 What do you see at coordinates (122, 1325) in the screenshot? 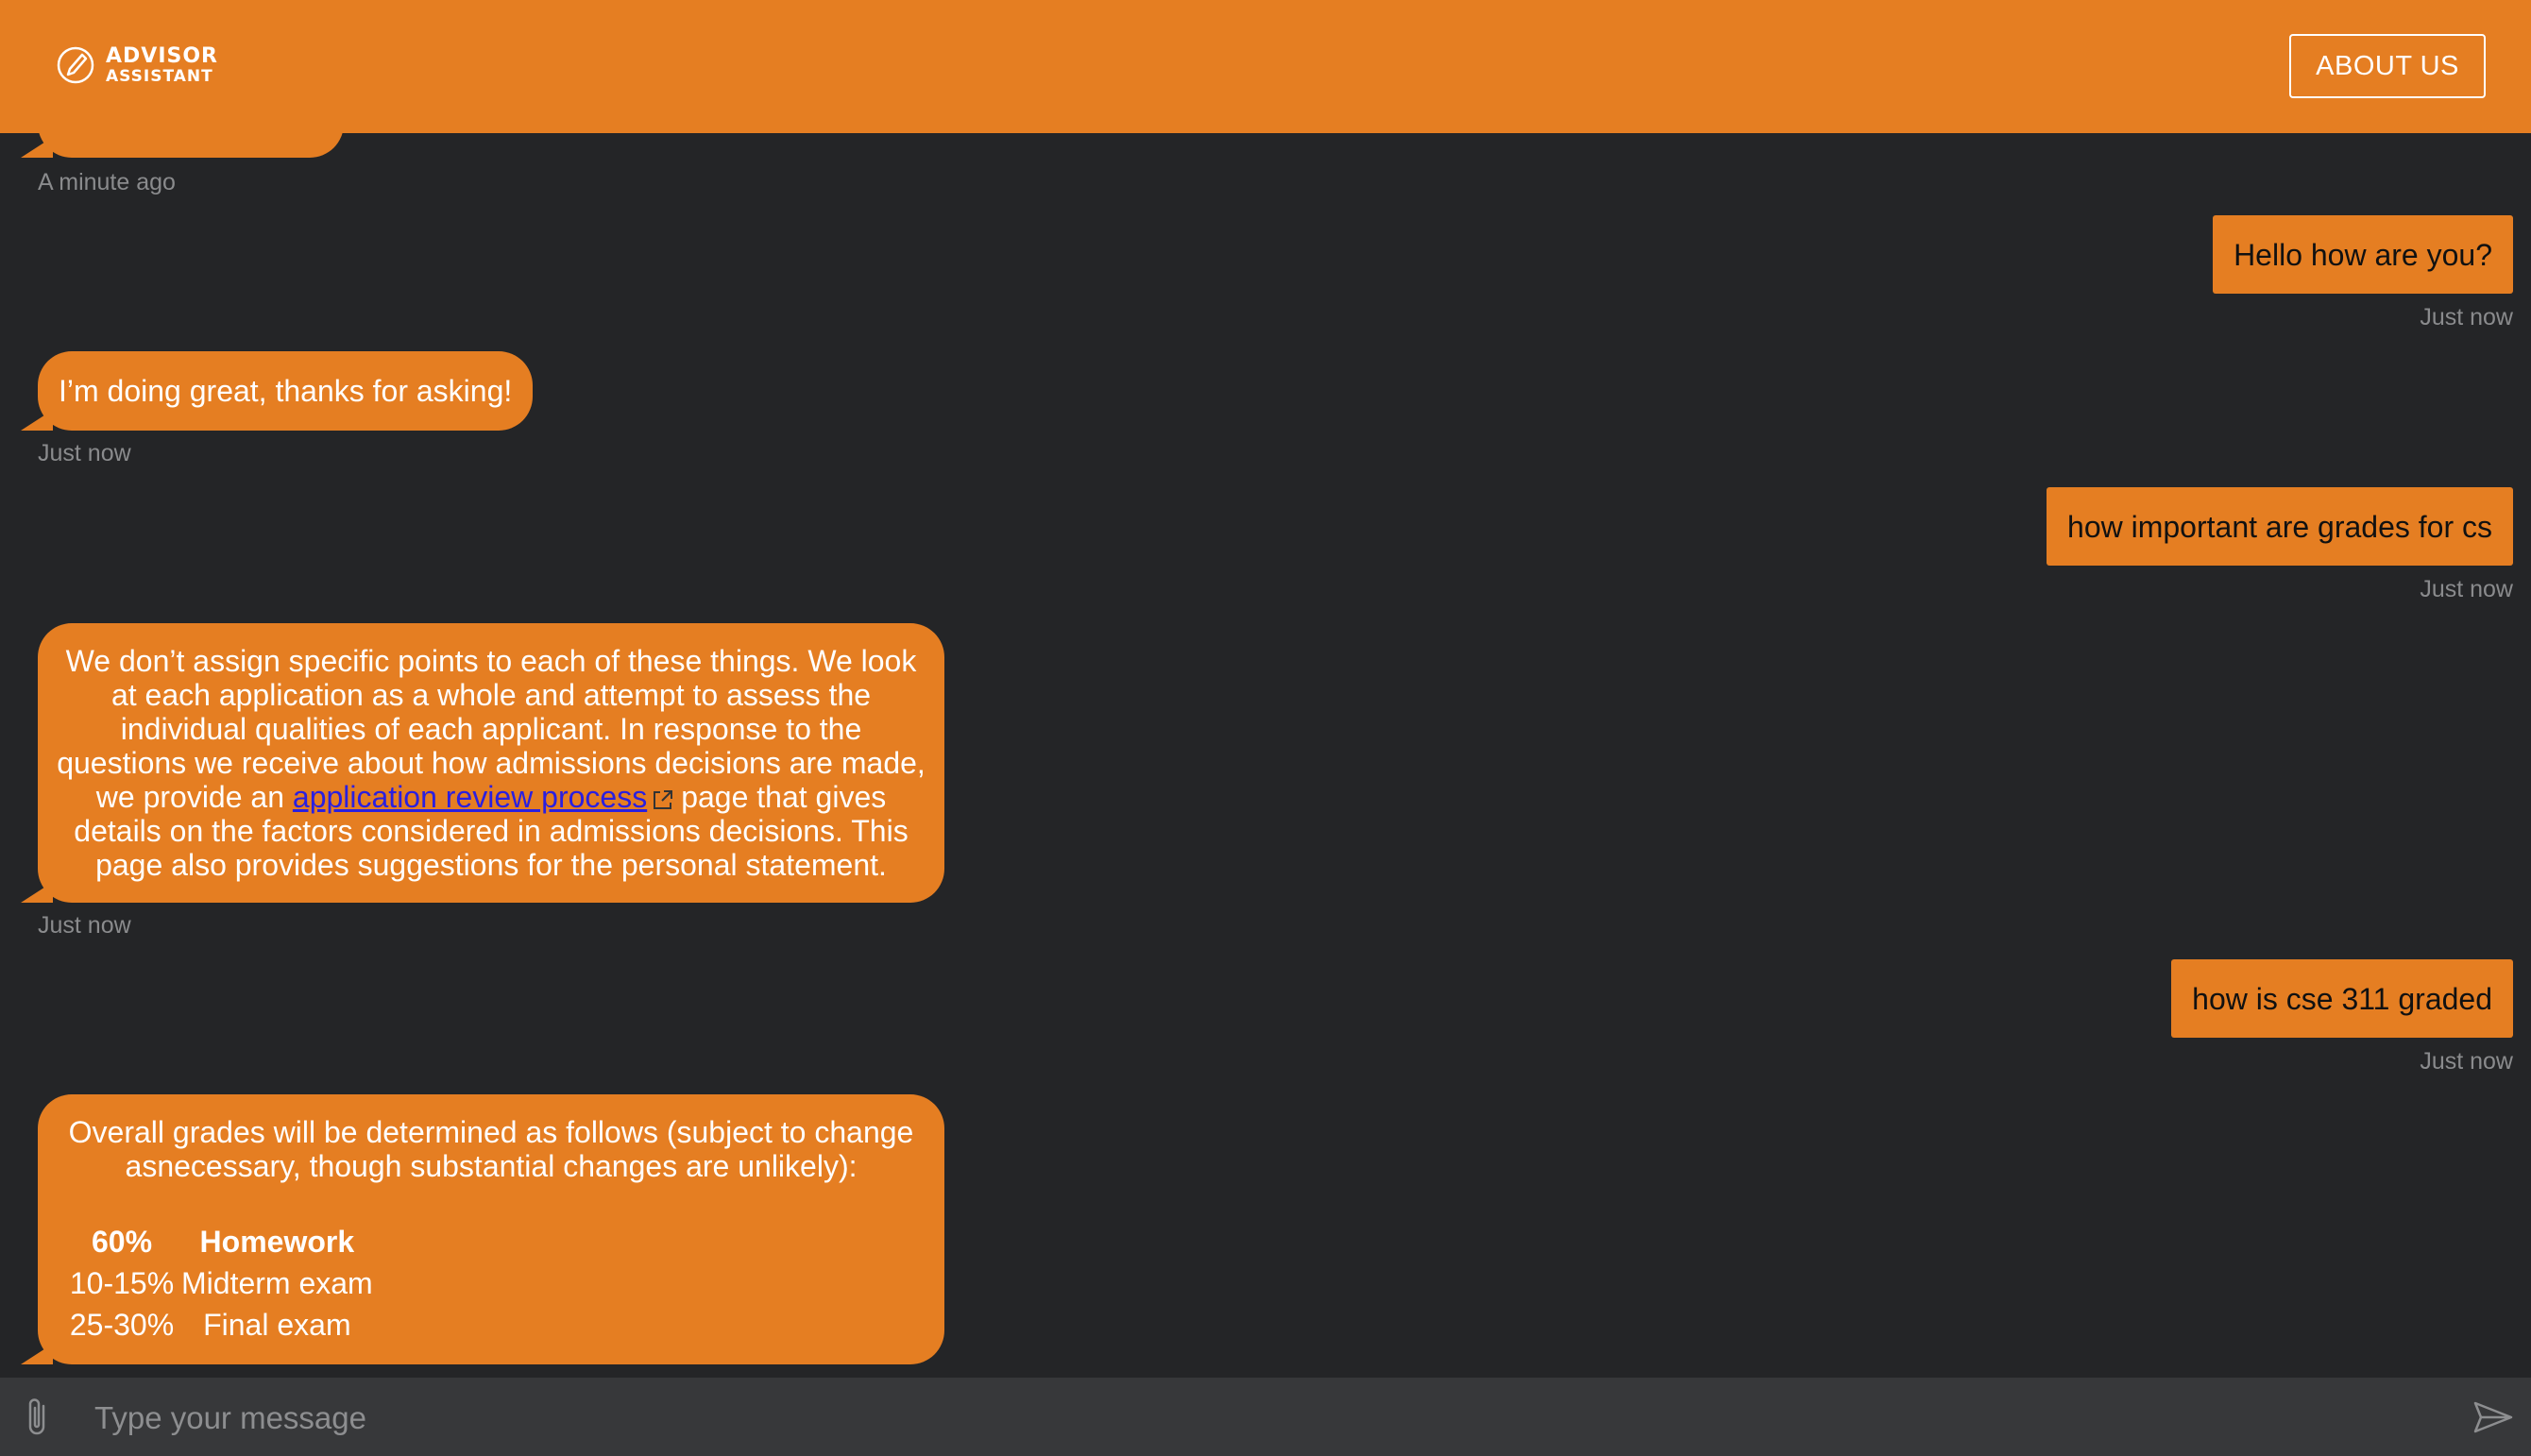
I see `grade-percent: 25-30%` at bounding box center [122, 1325].